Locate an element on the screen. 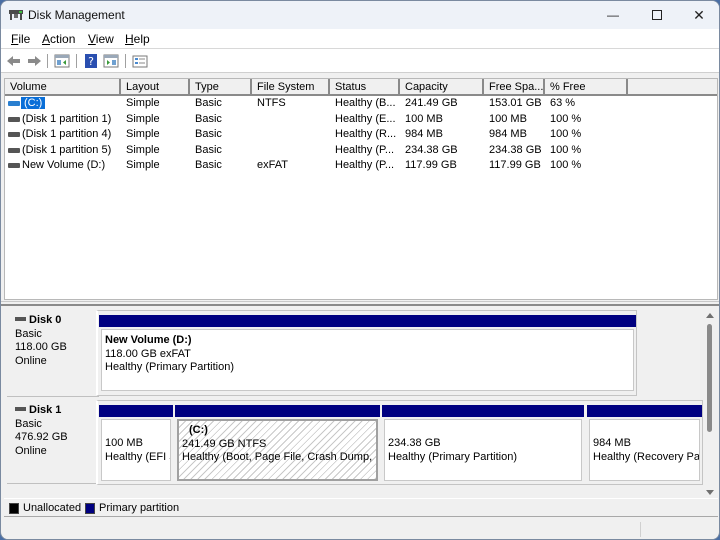  minimize-button: — is located at coordinates (613, 15).